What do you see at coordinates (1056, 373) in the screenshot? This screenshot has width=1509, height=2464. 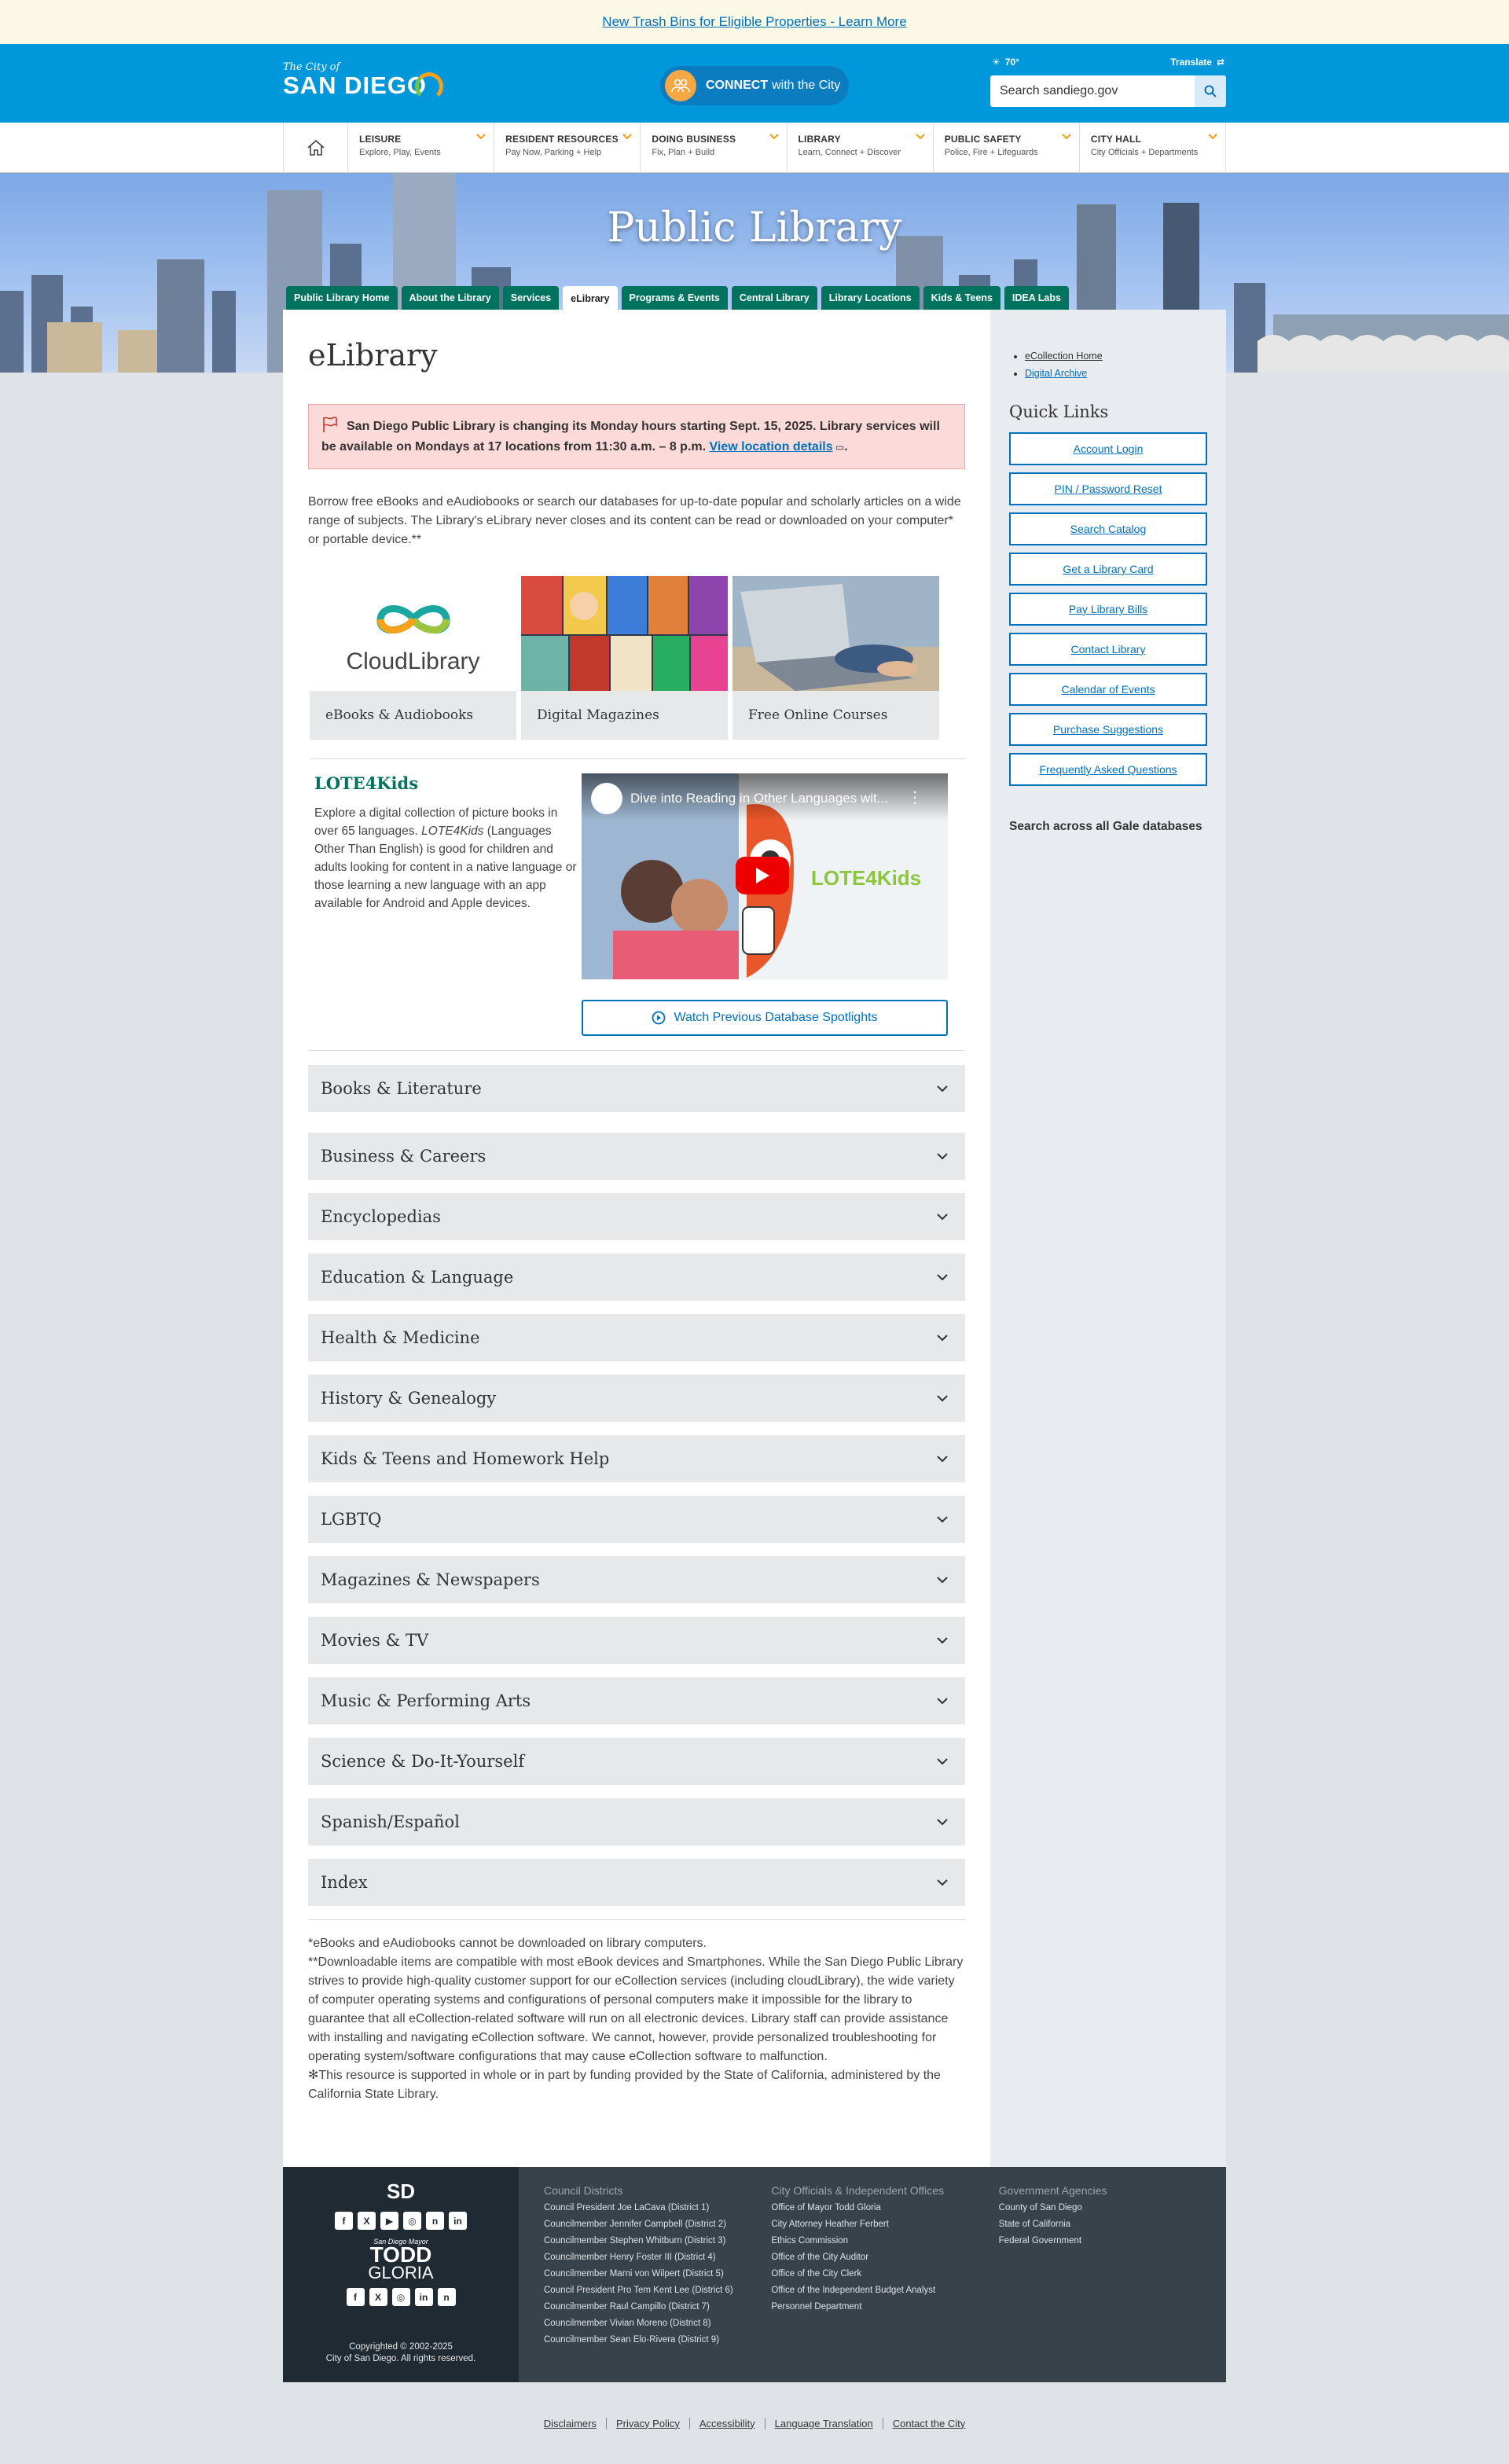 I see `digital-archive-link: Digital Archive` at bounding box center [1056, 373].